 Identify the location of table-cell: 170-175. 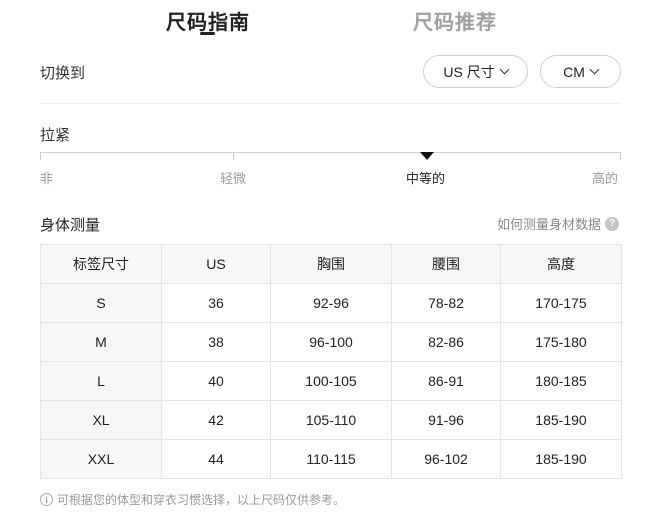
(561, 303).